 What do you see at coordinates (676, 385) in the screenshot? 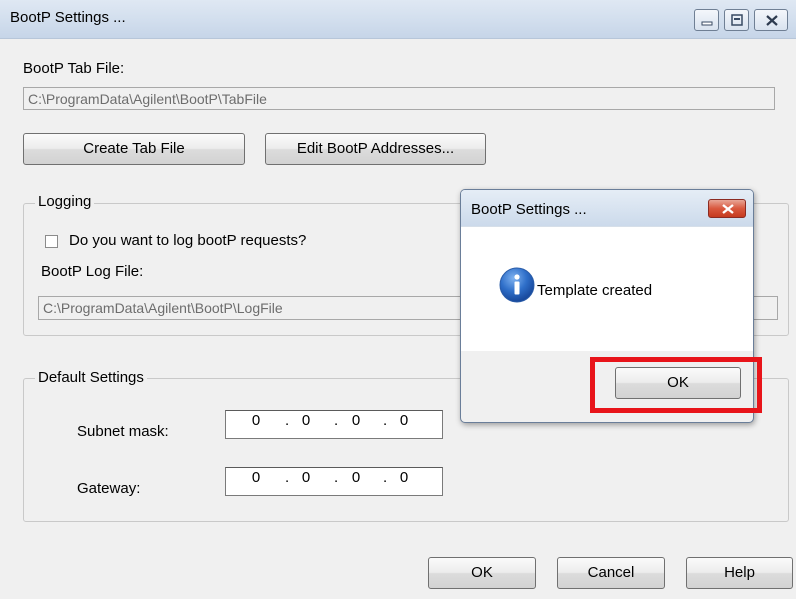
I see `highlight-box` at bounding box center [676, 385].